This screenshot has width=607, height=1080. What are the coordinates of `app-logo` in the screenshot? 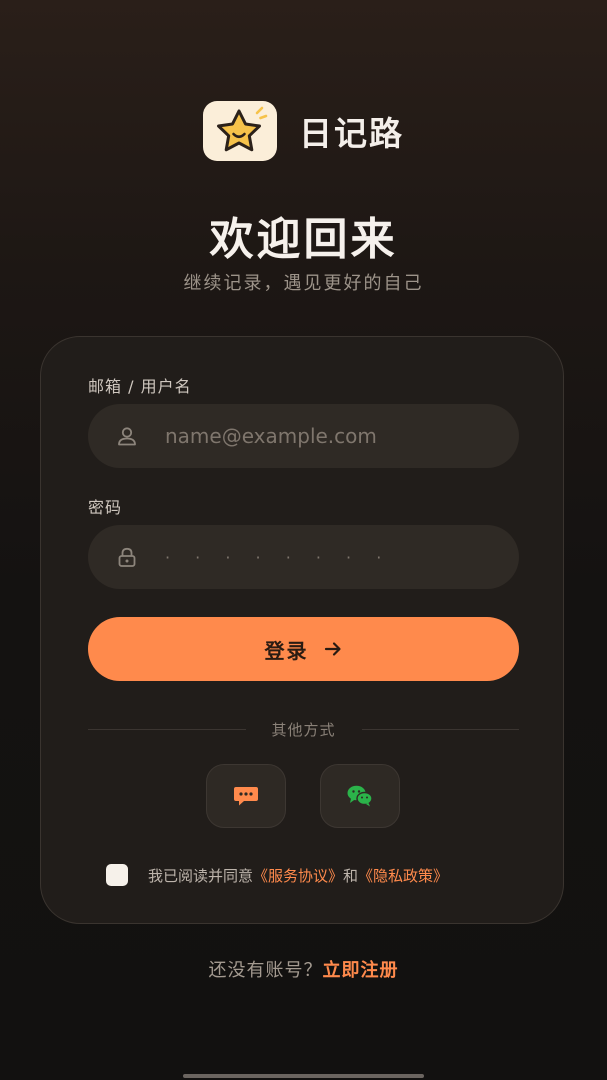 It's located at (240, 131).